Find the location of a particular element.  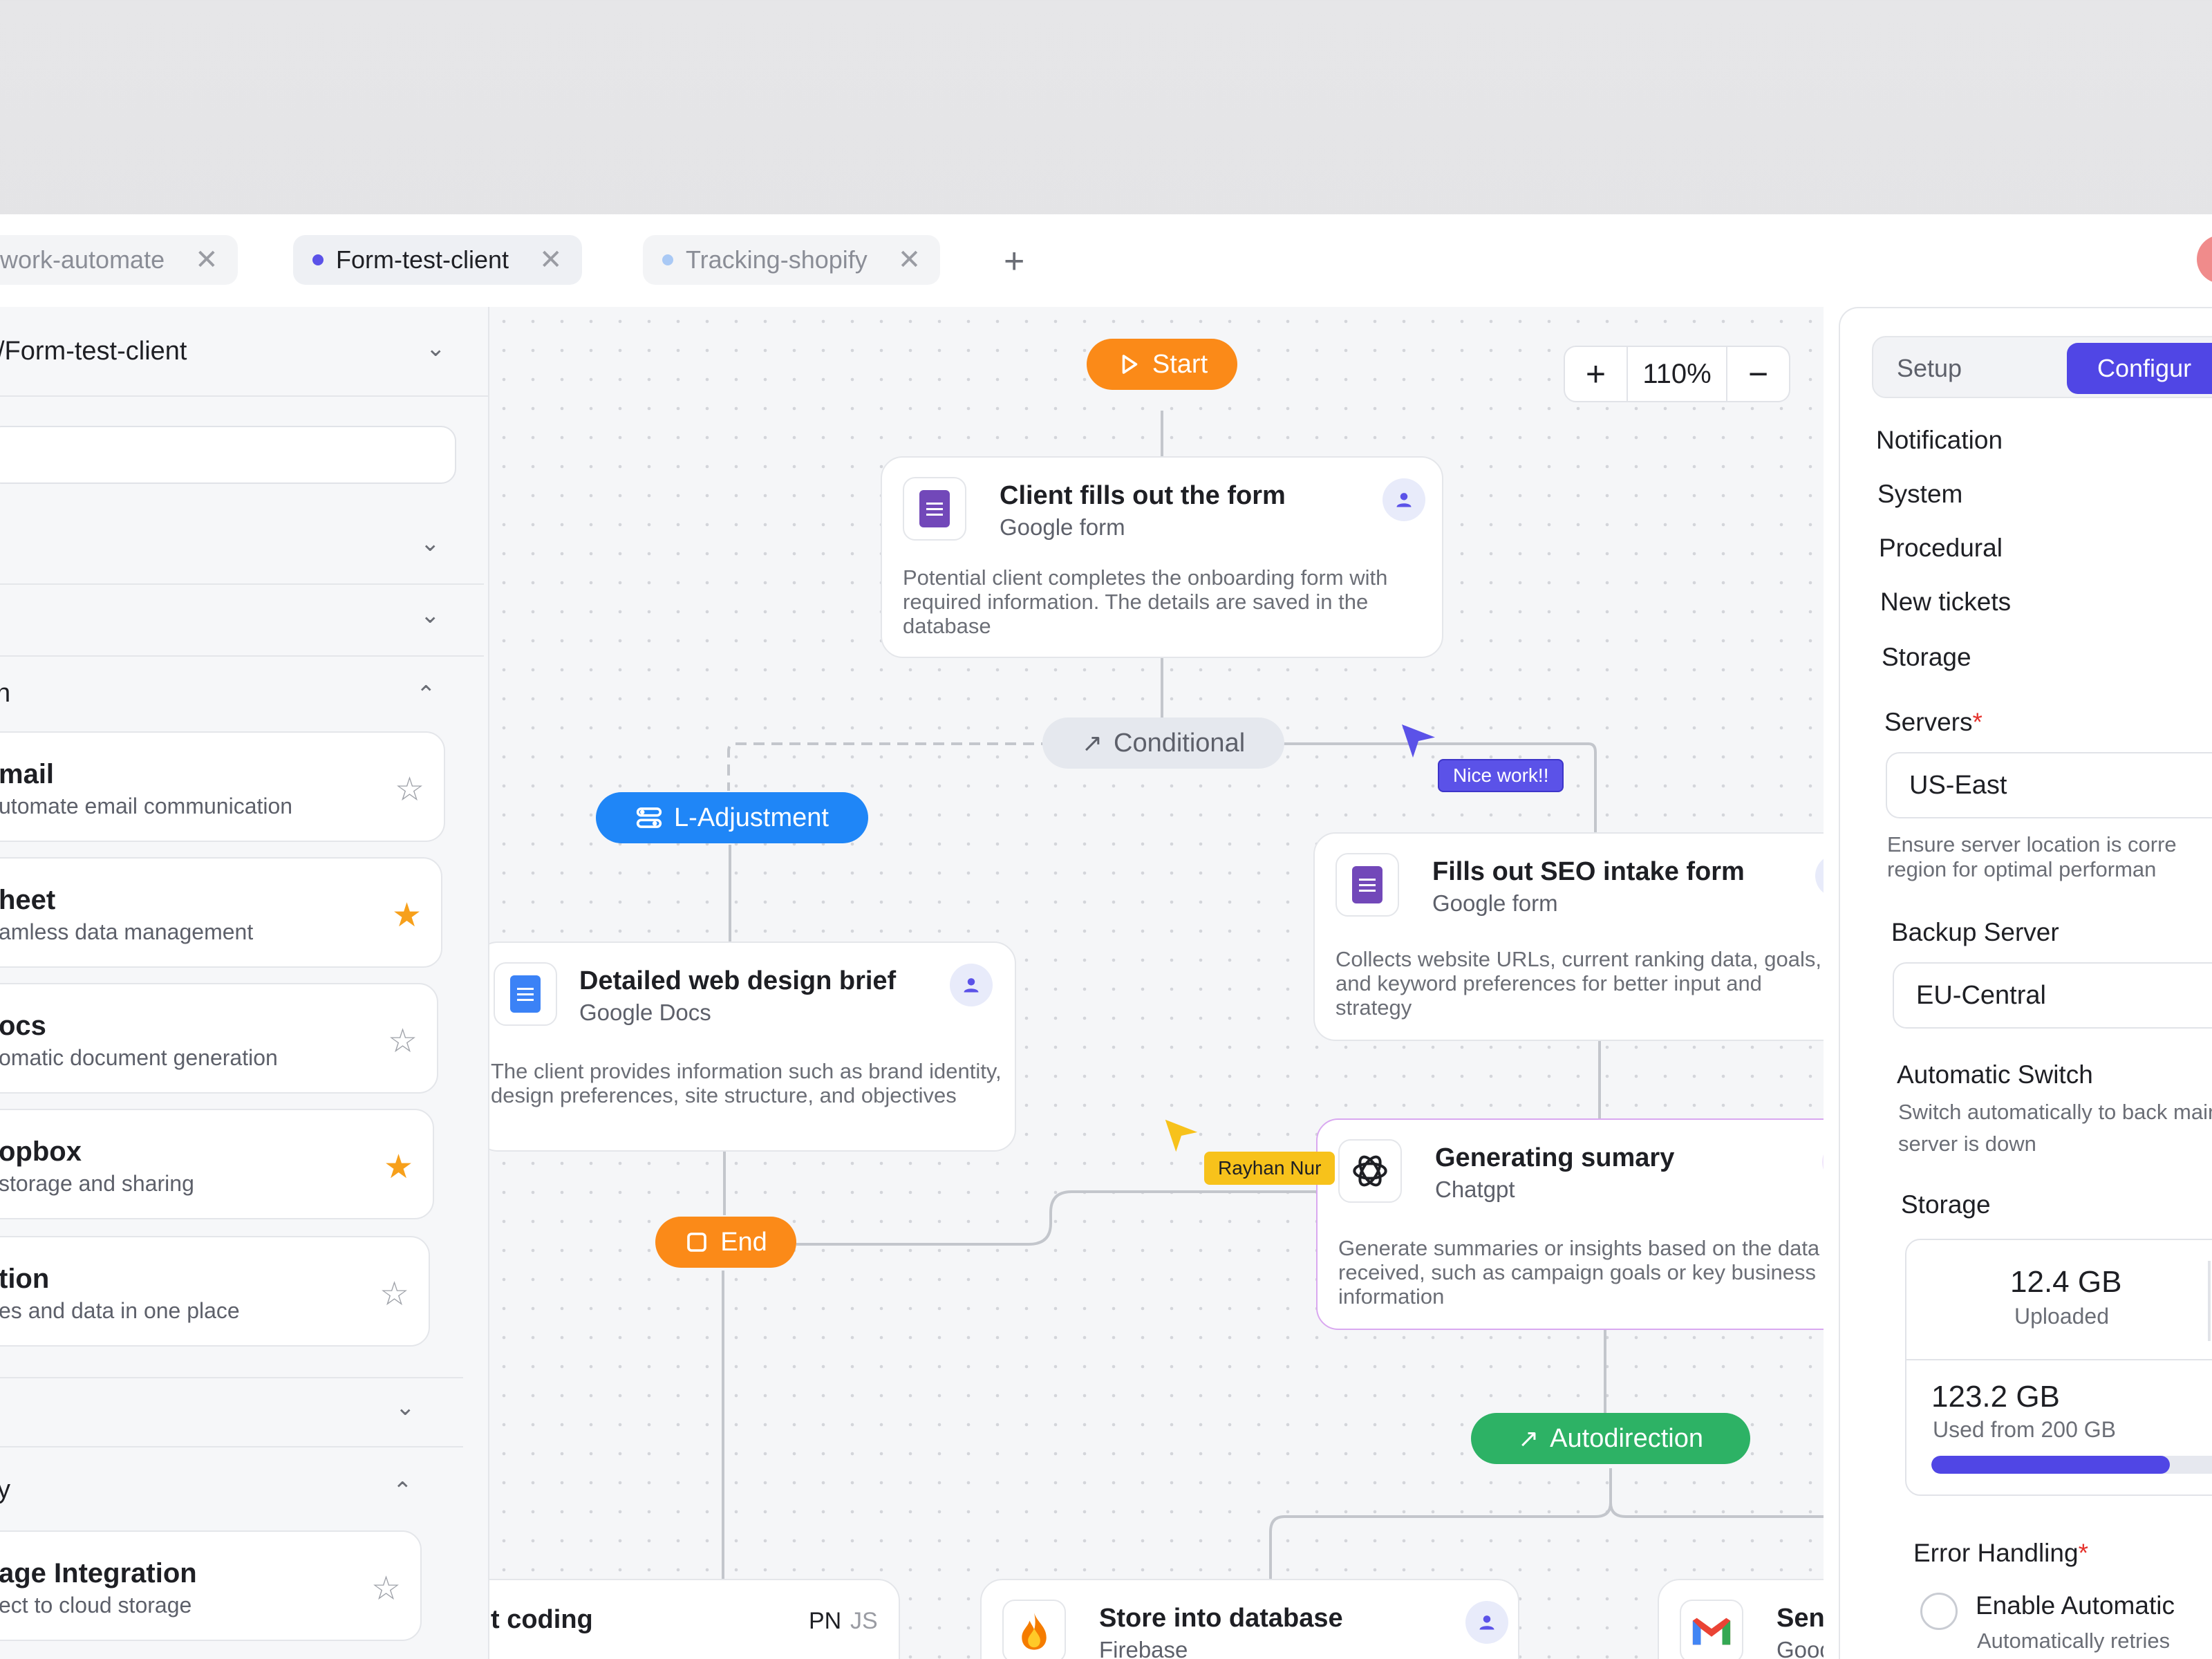

add-tab-plus-icon: + is located at coordinates (1014, 261).